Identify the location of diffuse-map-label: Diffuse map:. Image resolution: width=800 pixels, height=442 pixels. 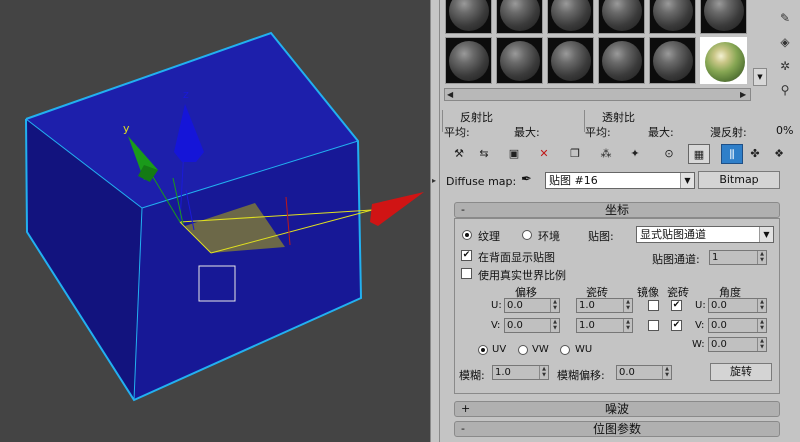
(481, 181).